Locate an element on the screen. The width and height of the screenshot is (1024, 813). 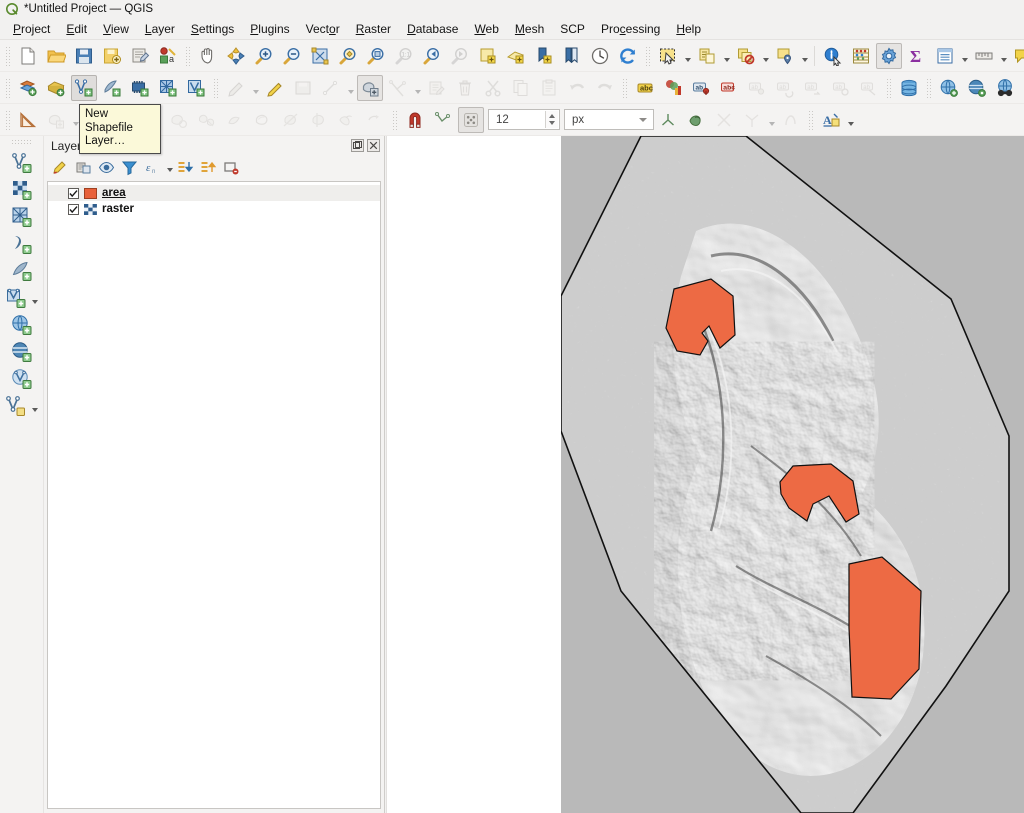
filter-expression-button: εn is located at coordinates (152, 167).